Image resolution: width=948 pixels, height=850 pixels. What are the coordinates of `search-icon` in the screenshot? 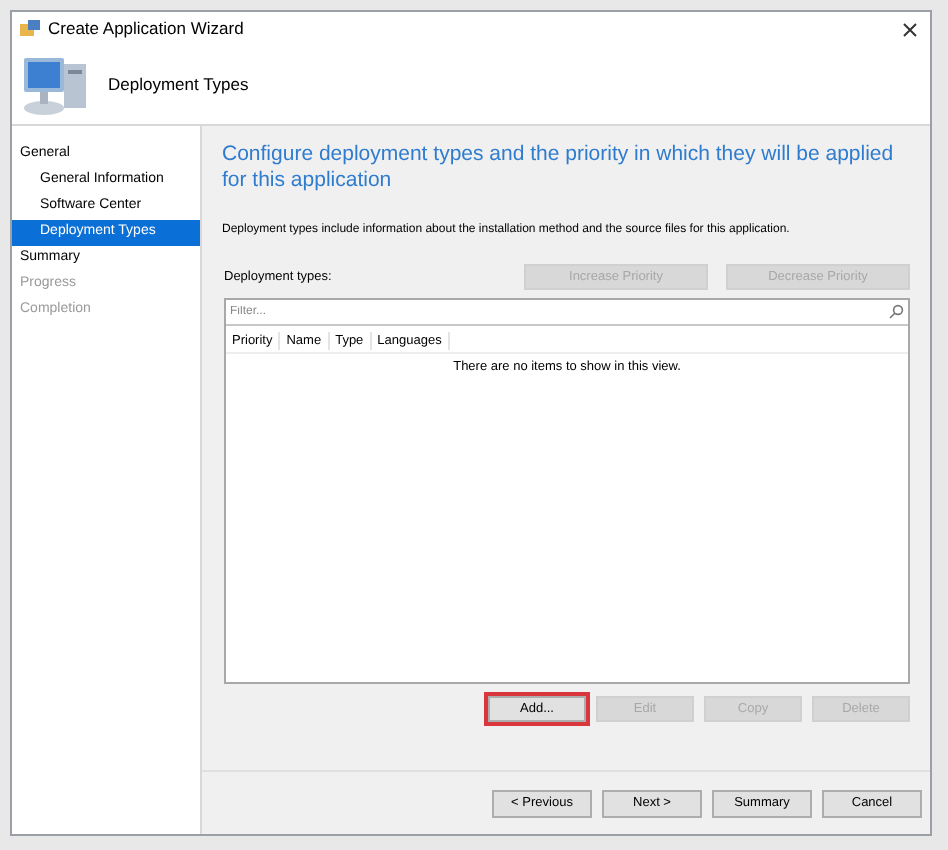 It's located at (896, 312).